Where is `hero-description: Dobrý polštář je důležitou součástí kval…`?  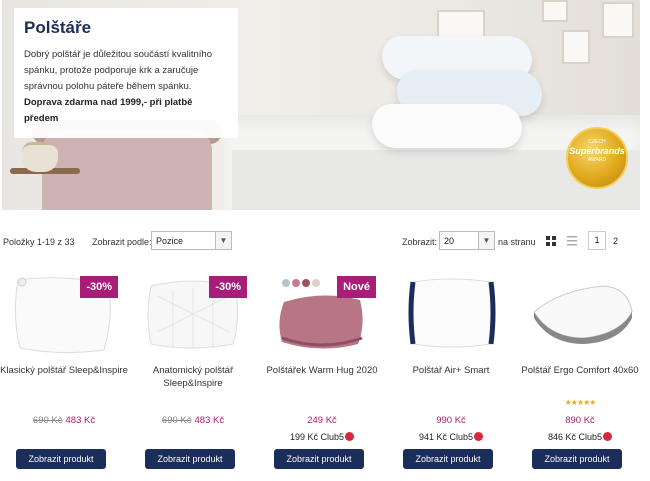
hero-description: Dobrý polštář je důležitou součástí kval… is located at coordinates (126, 87).